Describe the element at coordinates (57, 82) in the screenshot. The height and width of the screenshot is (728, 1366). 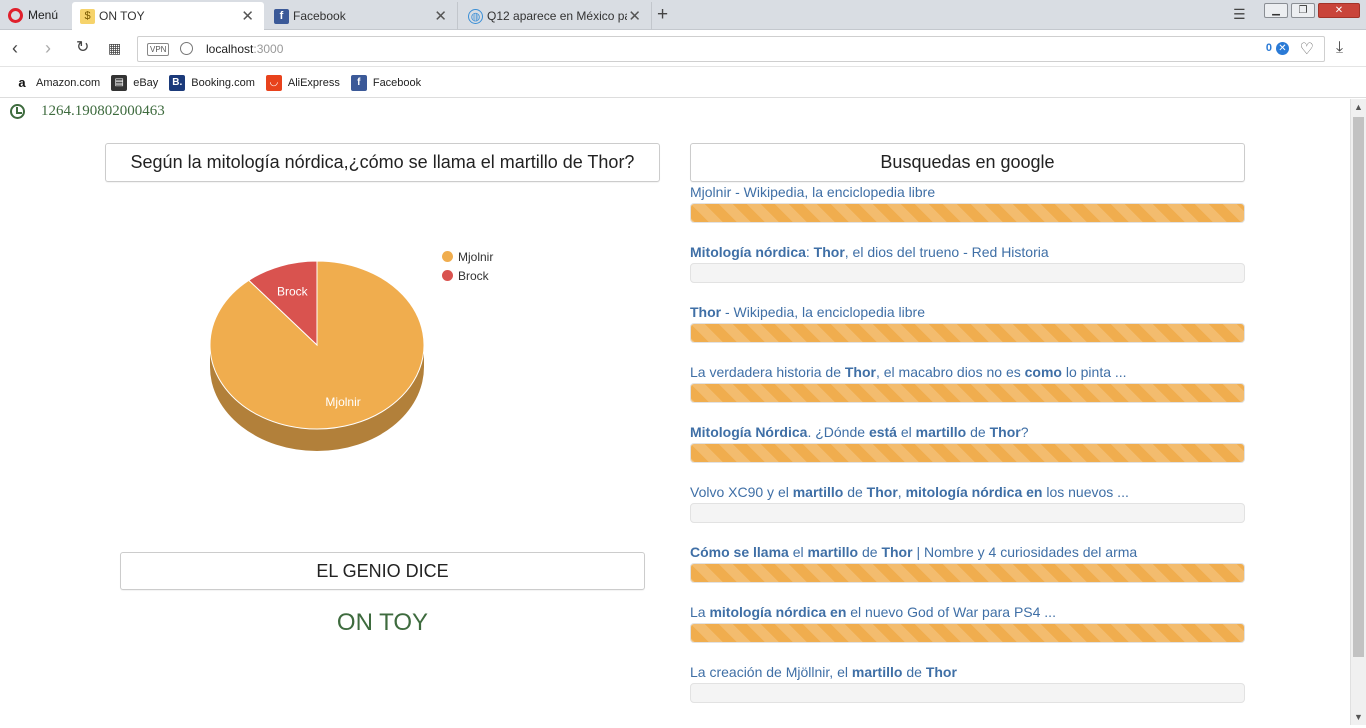
I see `bookmark-amazon: a Amazon.com` at that location.